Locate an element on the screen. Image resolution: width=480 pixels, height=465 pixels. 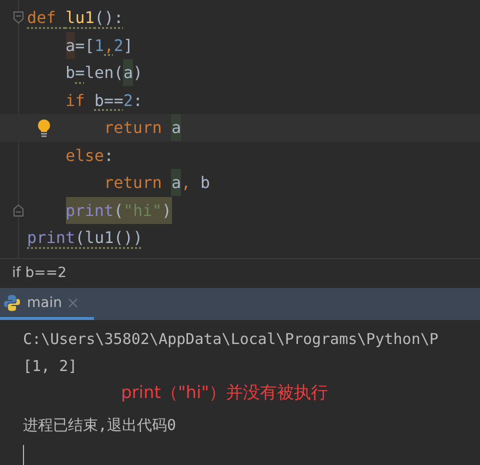
code-token: =[ is located at coordinates (84, 45).